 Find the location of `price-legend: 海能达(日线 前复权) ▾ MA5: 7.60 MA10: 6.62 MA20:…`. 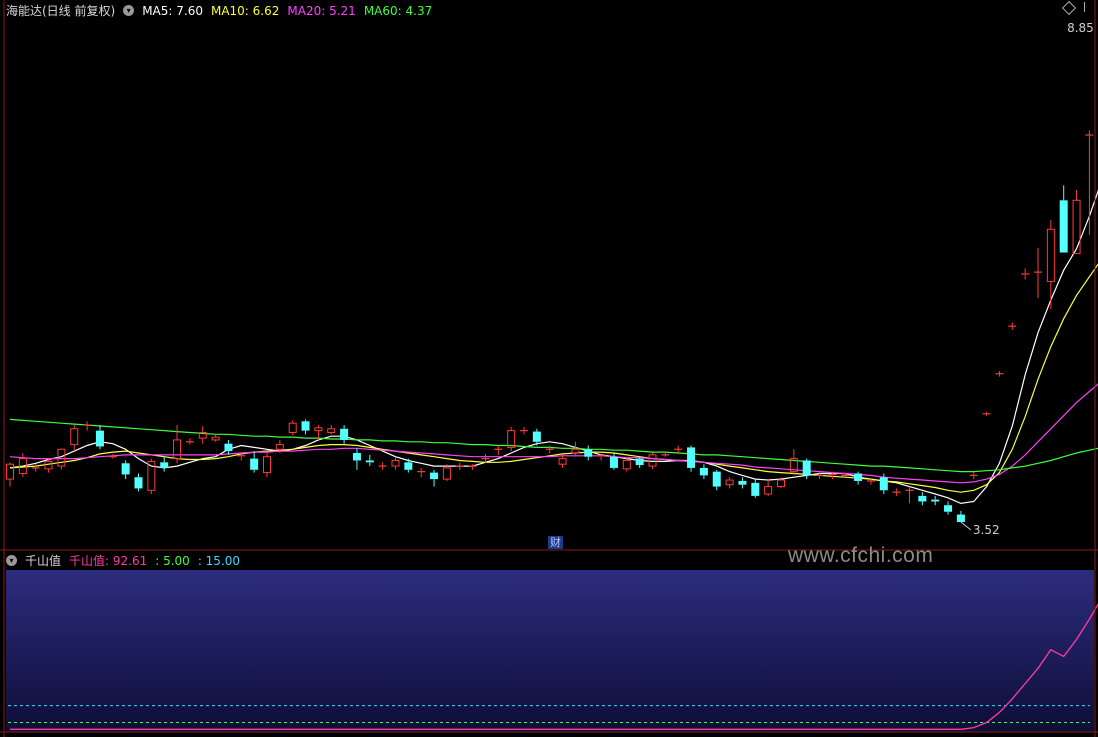

price-legend: 海能达(日线 前复权) ▾ MA5: 7.60 MA10: 6.62 MA20:… is located at coordinates (219, 10).